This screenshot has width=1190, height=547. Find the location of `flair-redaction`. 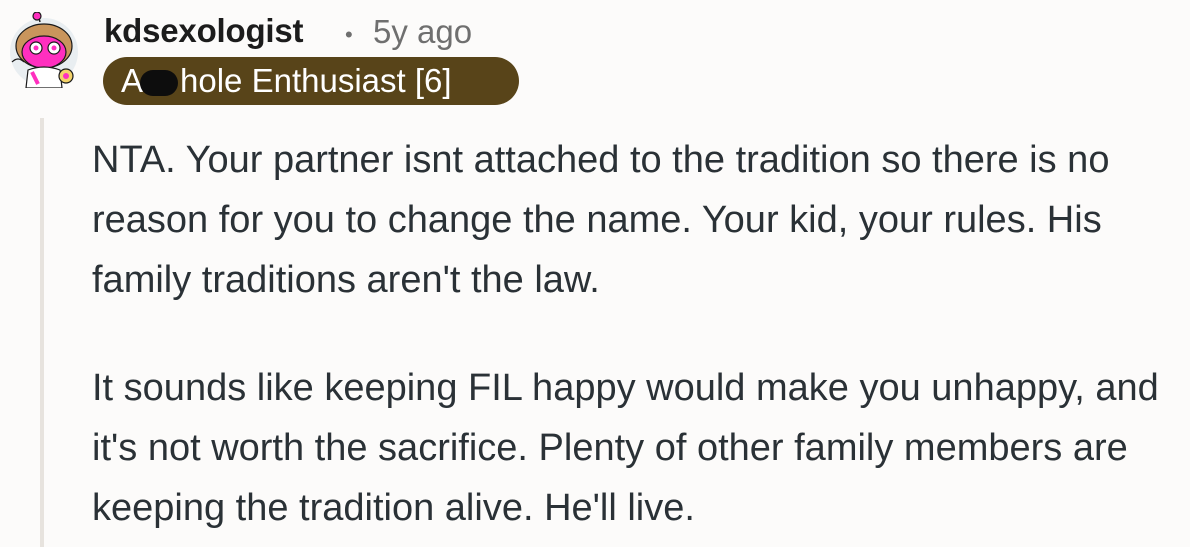

flair-redaction is located at coordinates (159, 83).